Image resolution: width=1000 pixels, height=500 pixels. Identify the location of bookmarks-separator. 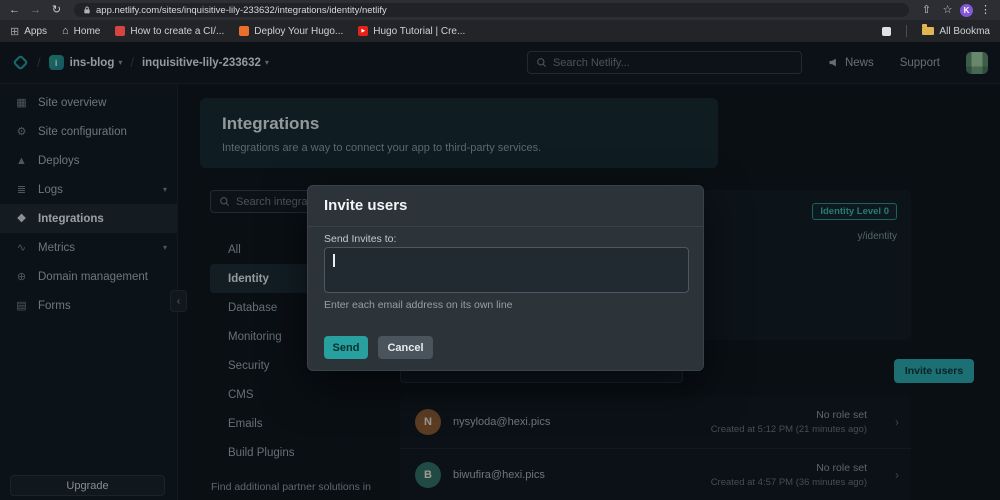
(907, 31).